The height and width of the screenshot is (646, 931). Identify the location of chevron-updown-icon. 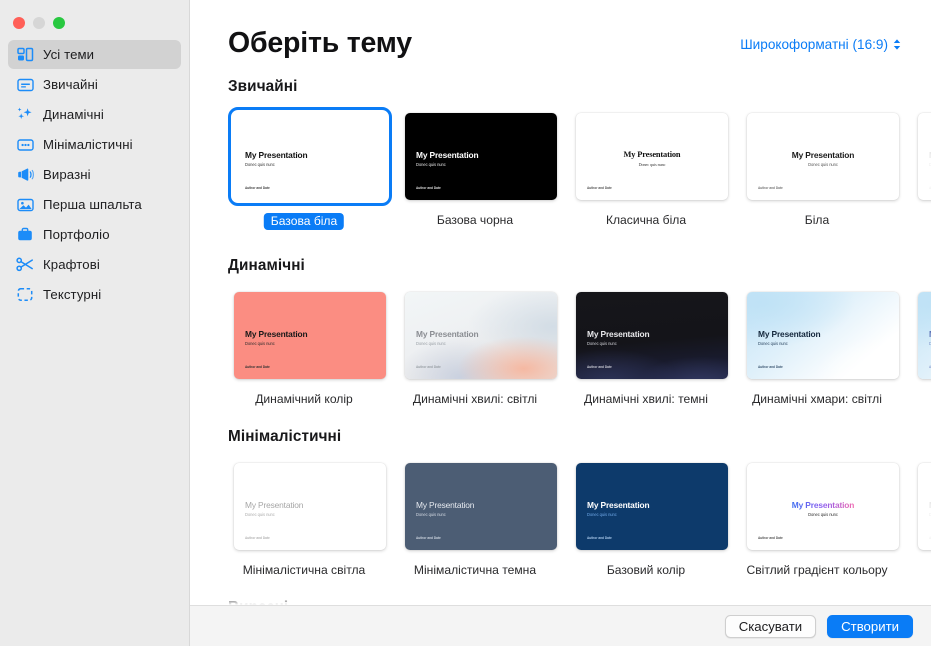
(897, 44).